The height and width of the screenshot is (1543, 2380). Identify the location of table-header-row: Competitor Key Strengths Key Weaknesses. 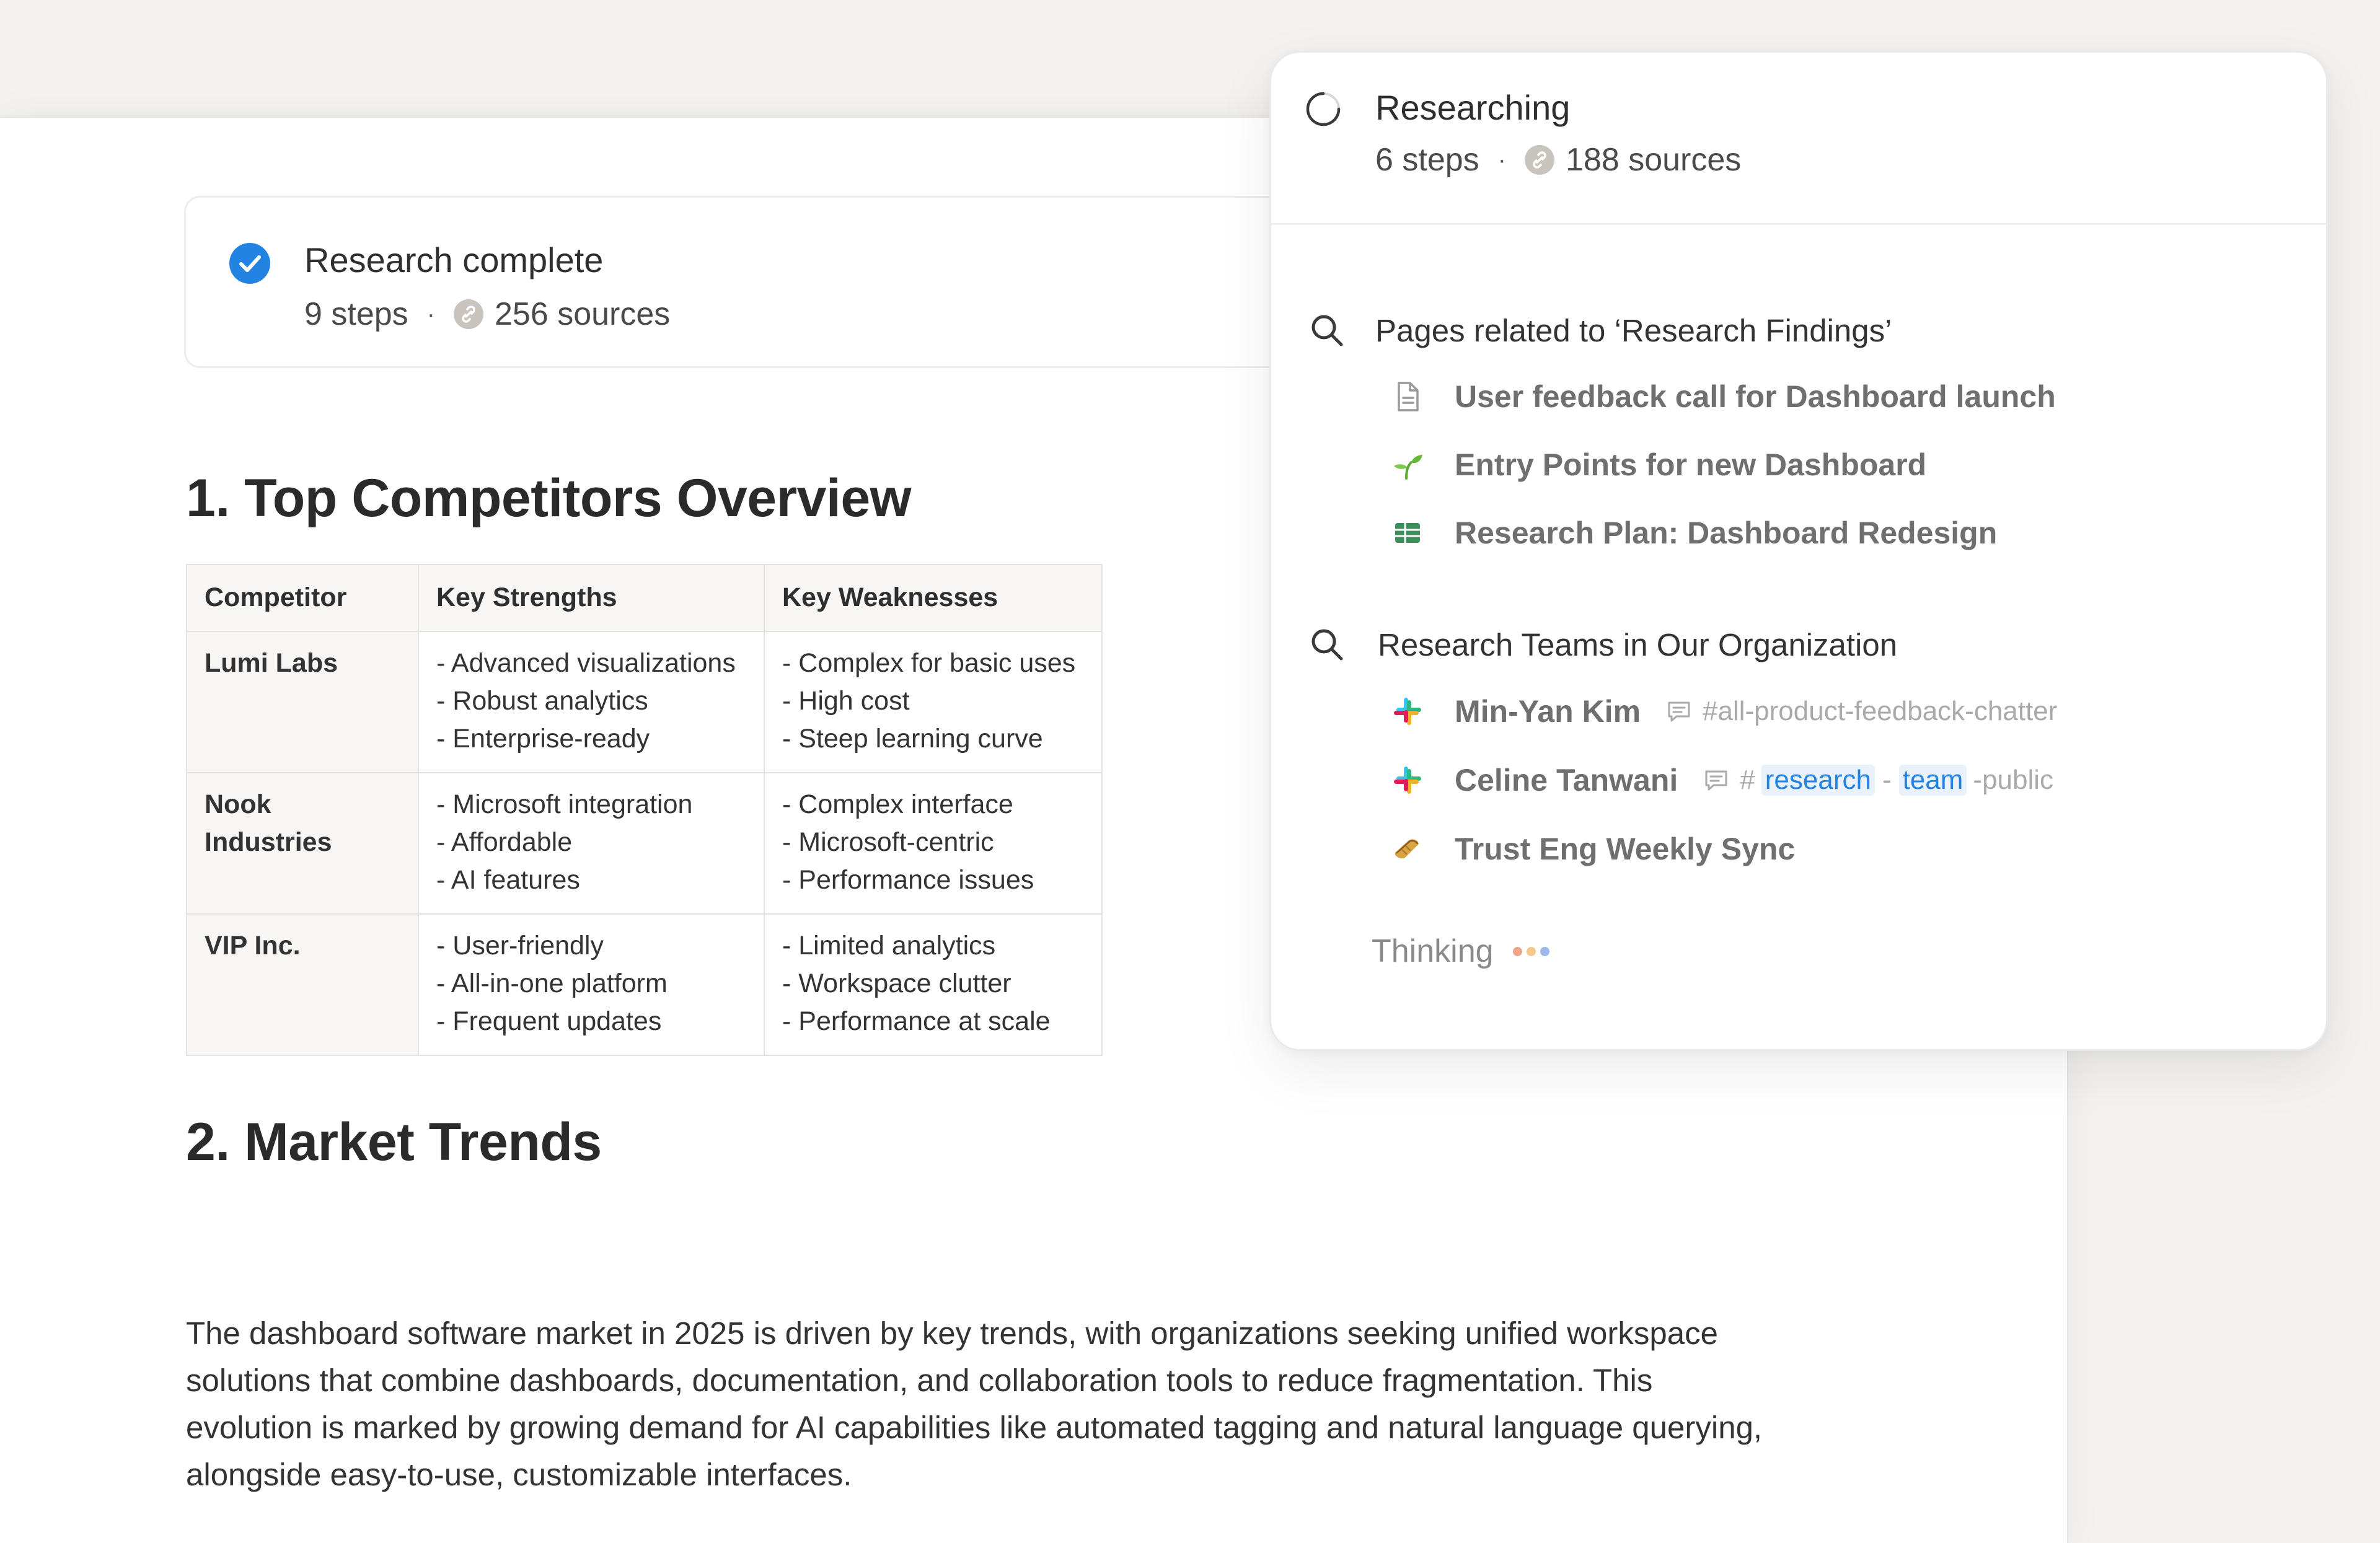
(644, 598).